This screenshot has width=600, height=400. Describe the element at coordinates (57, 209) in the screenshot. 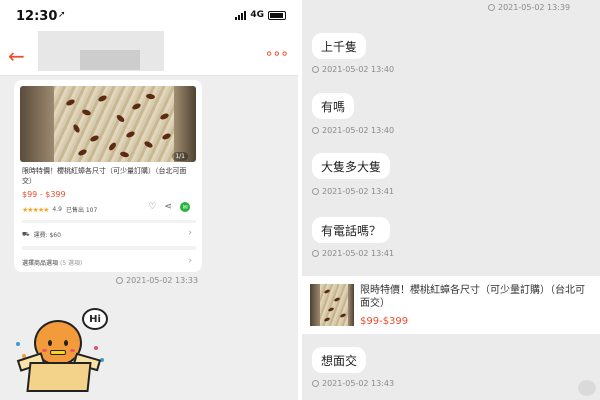

I see `rating-value: 4.9` at that location.